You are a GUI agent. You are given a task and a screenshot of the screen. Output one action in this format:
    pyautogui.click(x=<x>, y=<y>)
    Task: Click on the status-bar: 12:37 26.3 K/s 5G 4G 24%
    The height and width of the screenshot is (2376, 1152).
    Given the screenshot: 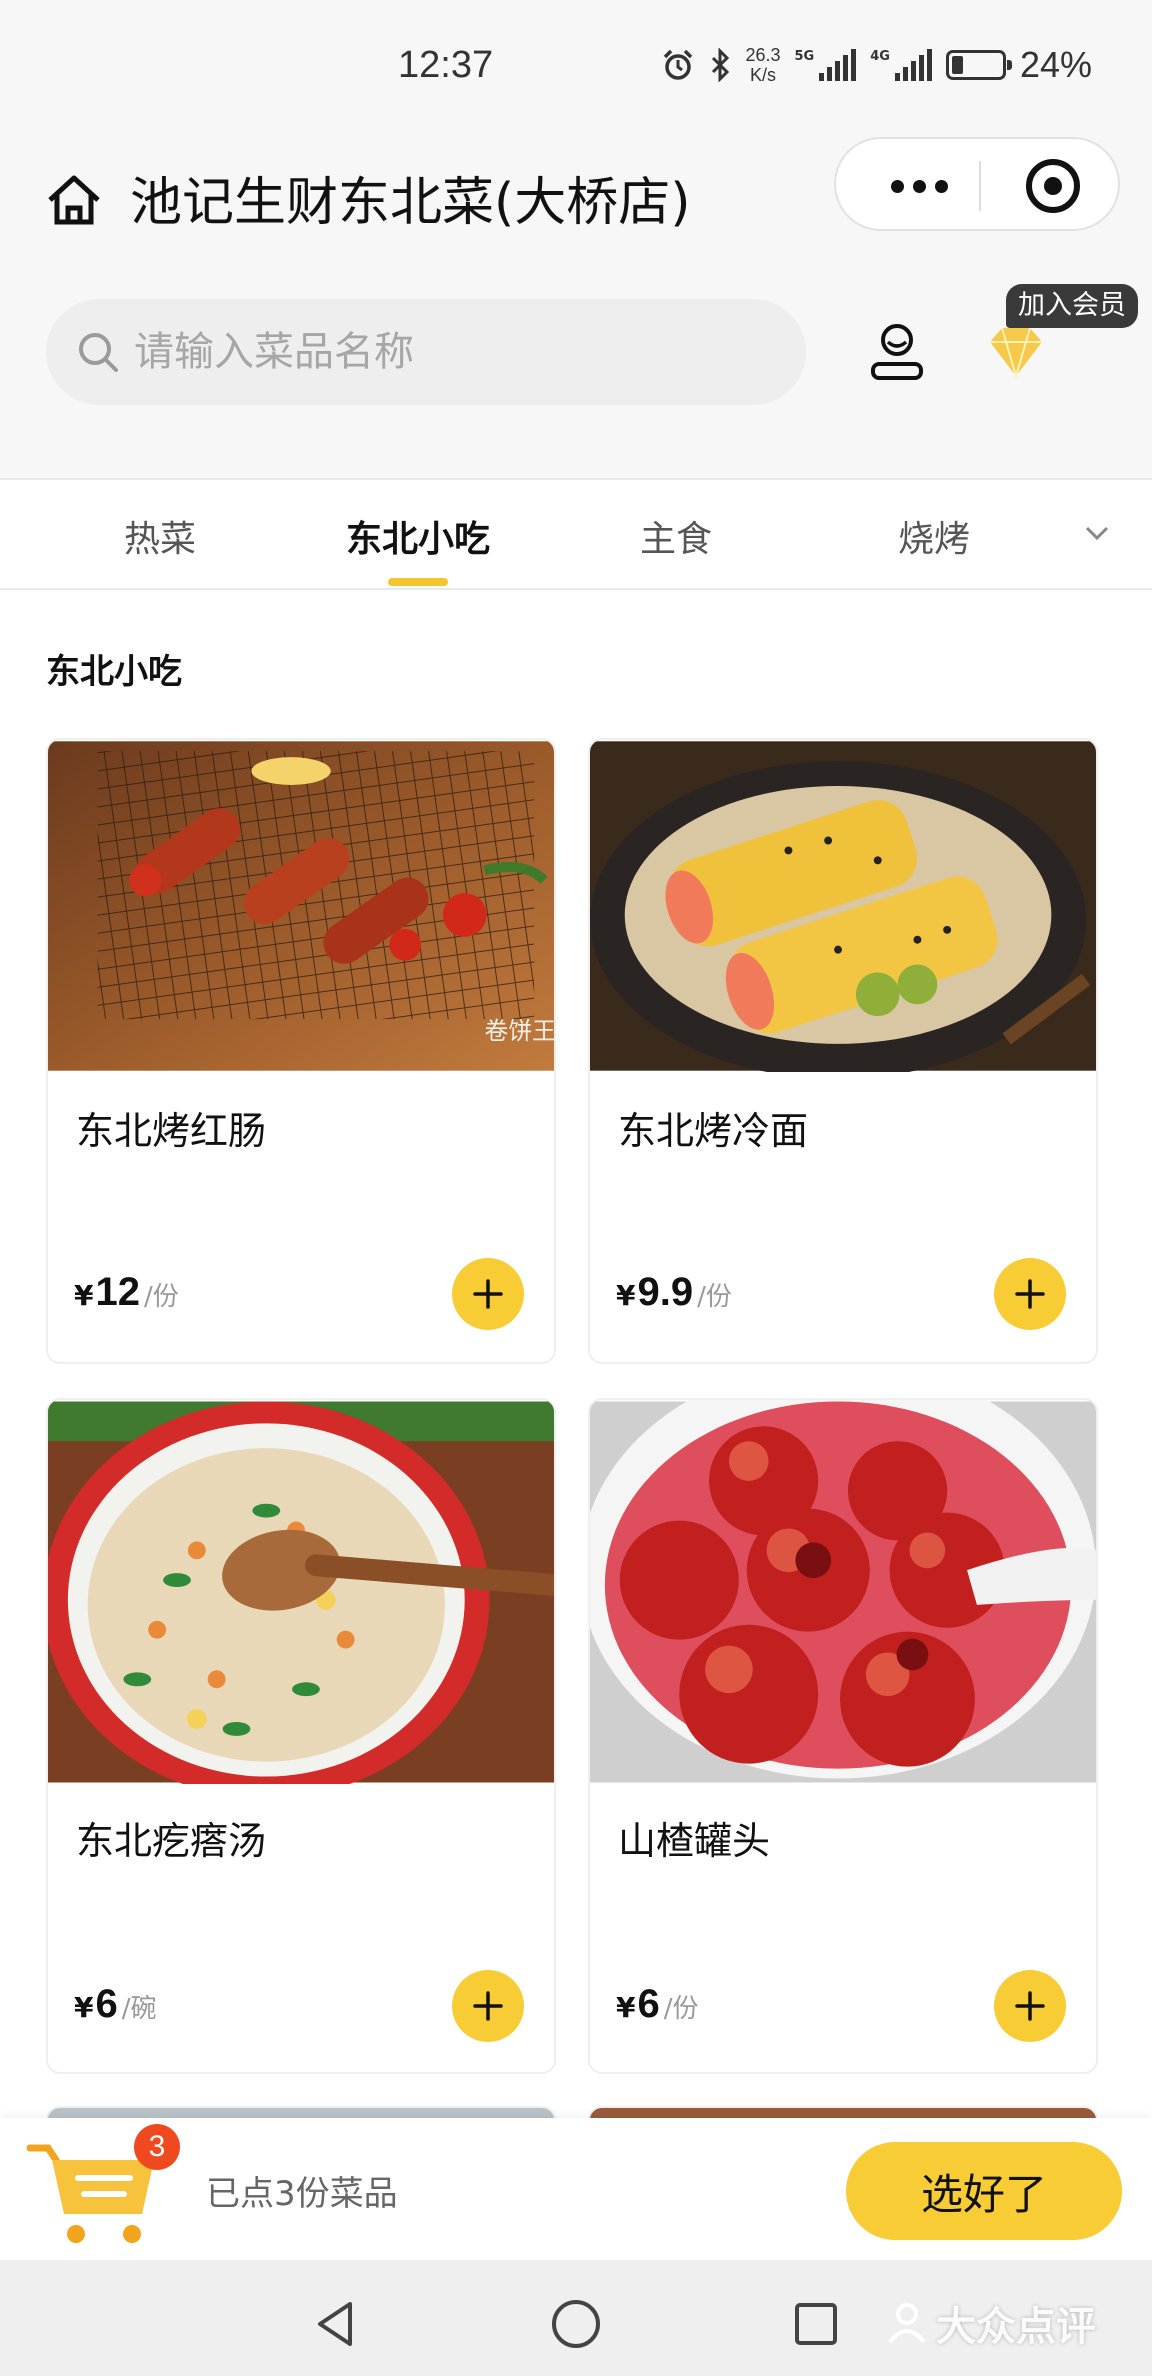 What is the action you would take?
    pyautogui.click(x=576, y=65)
    